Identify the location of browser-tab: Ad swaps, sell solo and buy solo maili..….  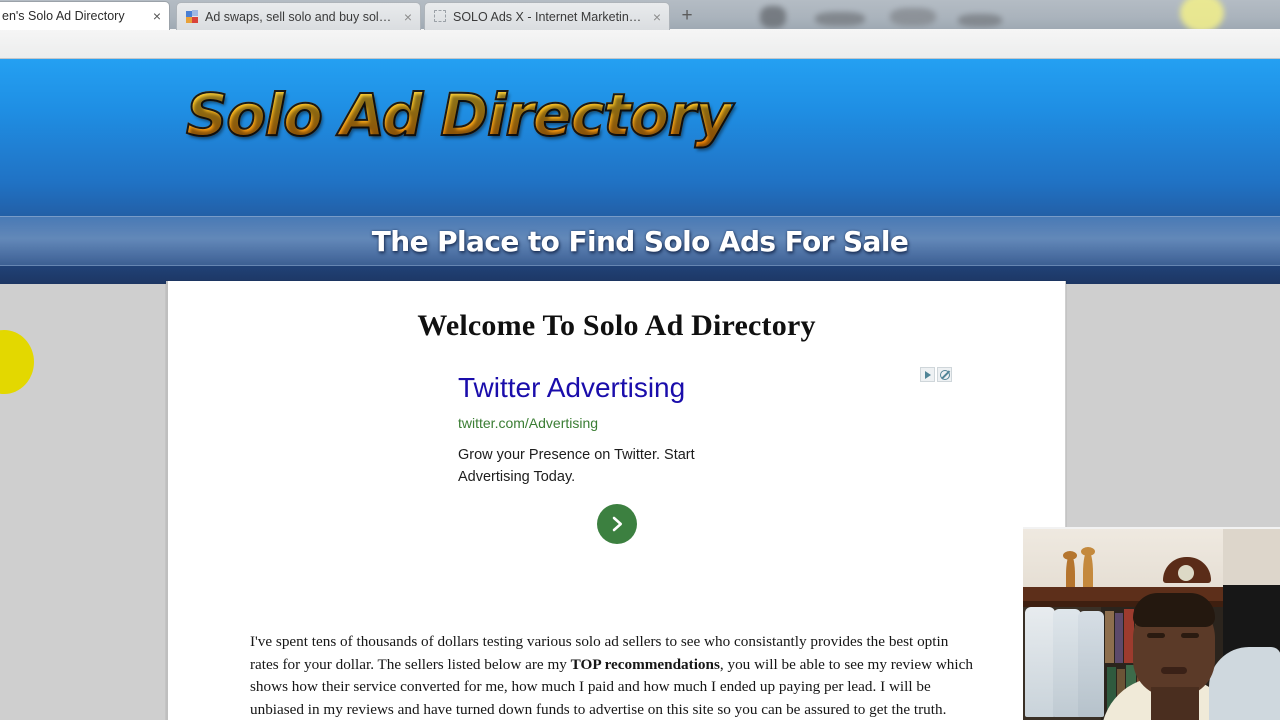
(298, 16).